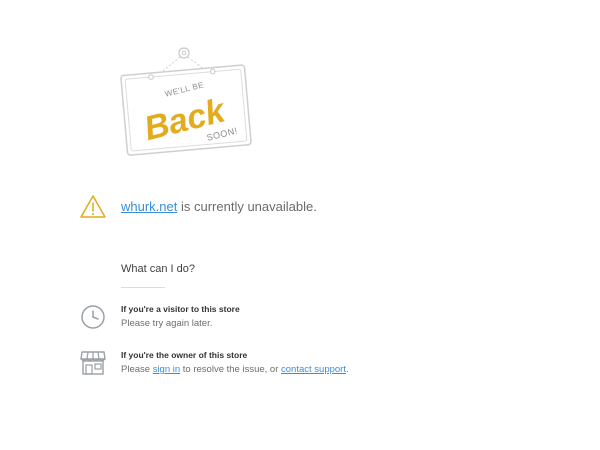  Describe the element at coordinates (149, 206) in the screenshot. I see `store-domain-link: whurk.net` at that location.